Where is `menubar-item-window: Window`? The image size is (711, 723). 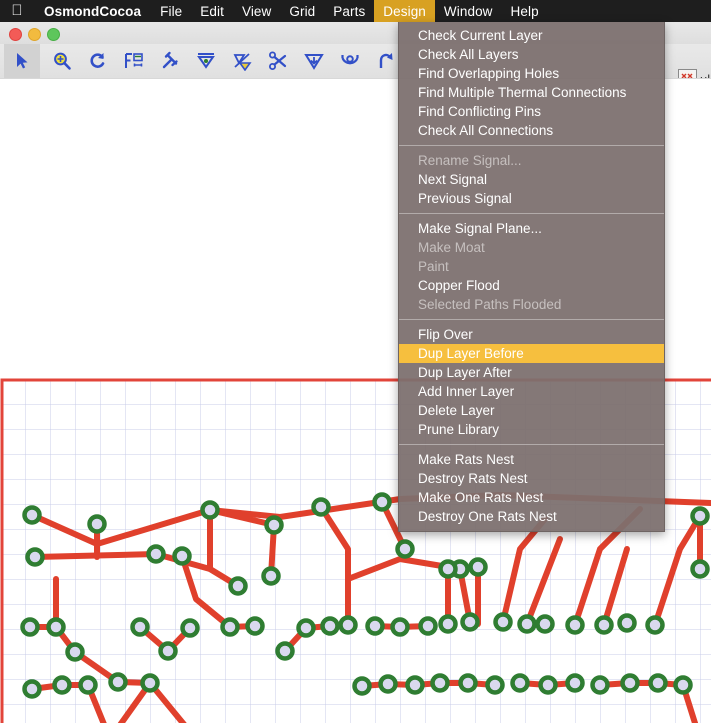 menubar-item-window: Window is located at coordinates (468, 11).